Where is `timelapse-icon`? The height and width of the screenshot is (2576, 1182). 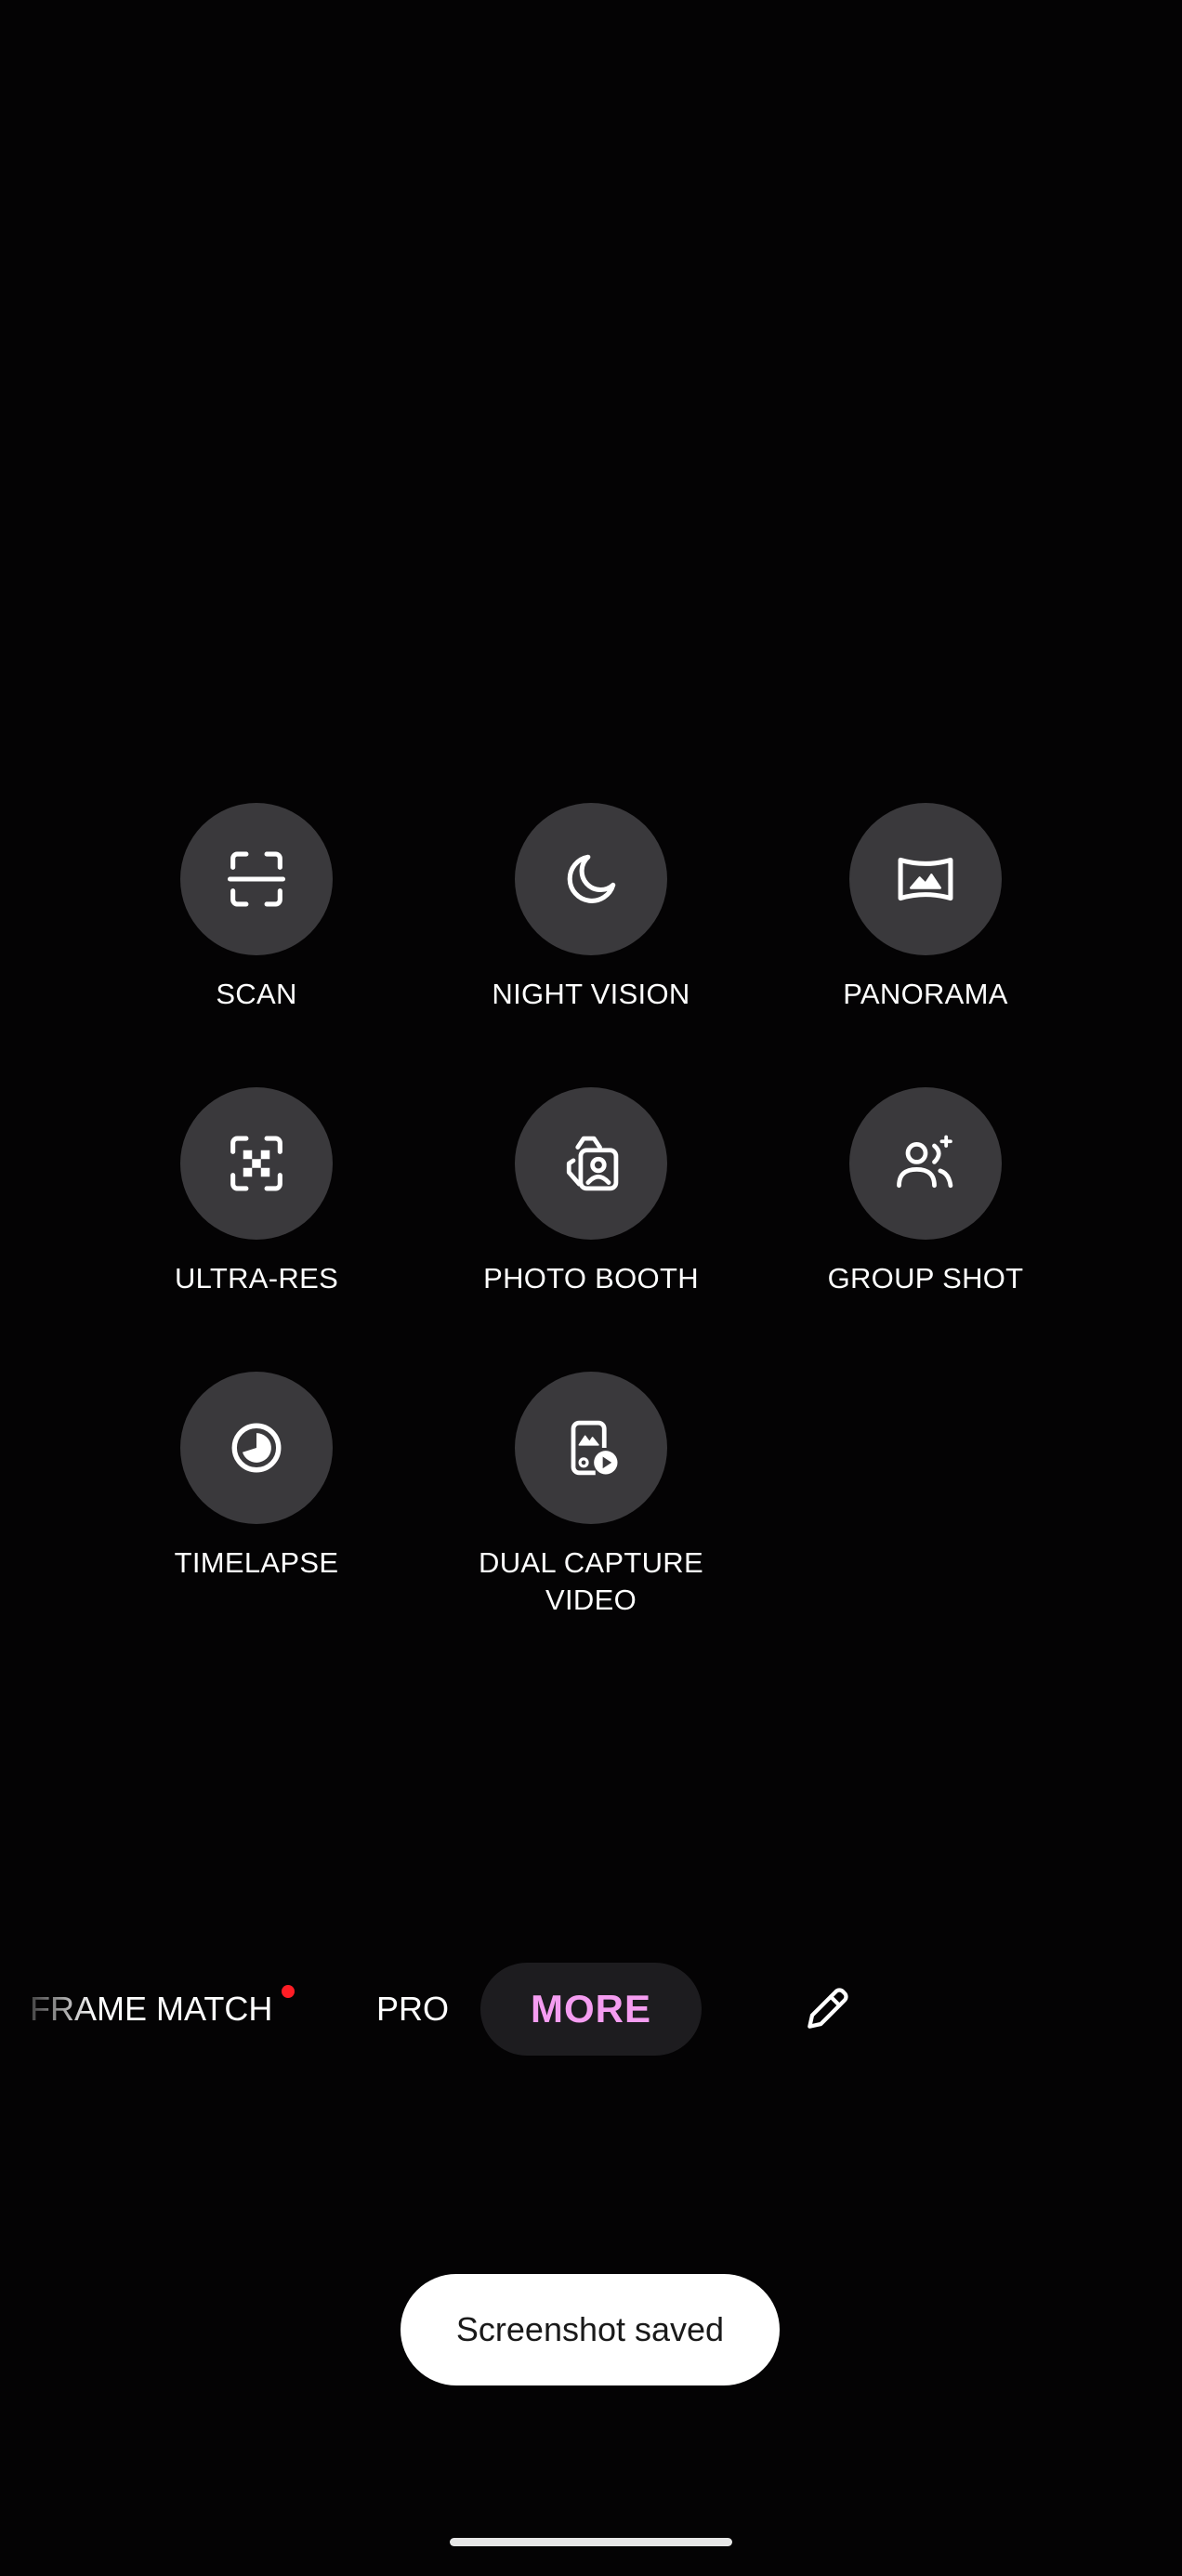
timelapse-icon is located at coordinates (256, 1448).